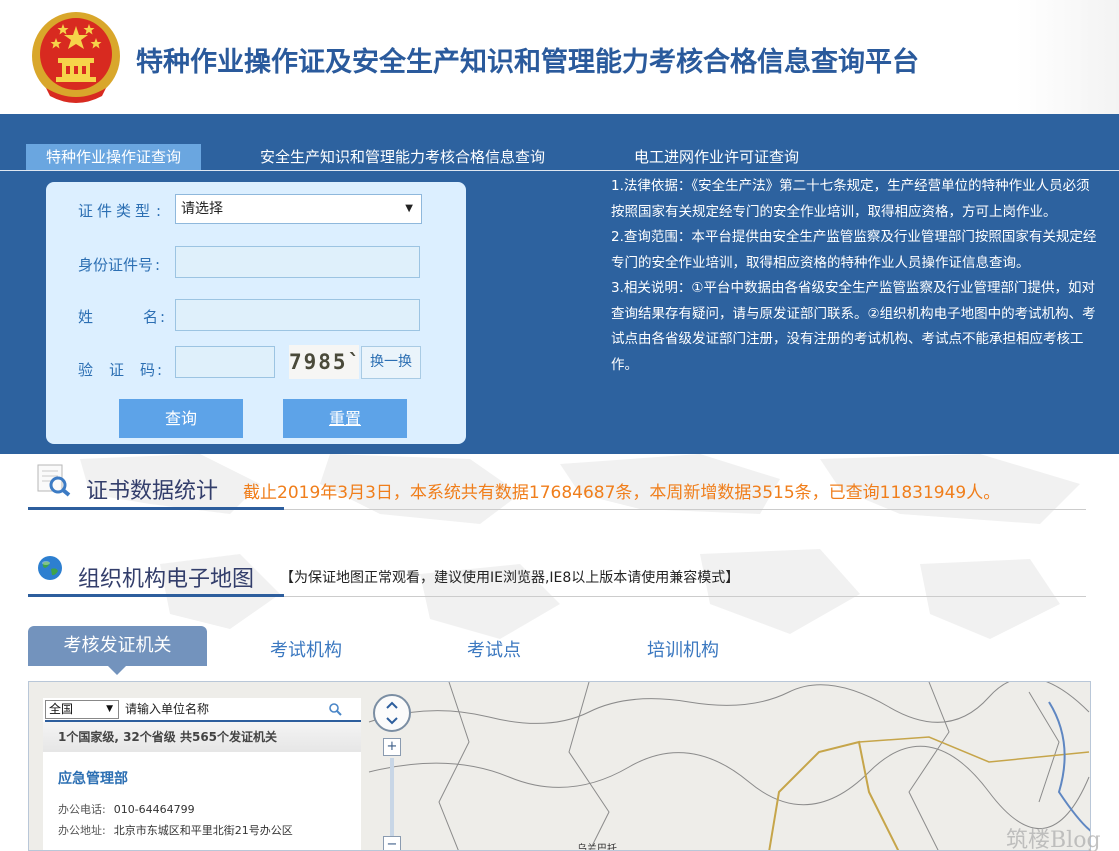 Image resolution: width=1119 pixels, height=851 pixels. Describe the element at coordinates (126, 809) in the screenshot. I see `org-phone: 办公电话: 010-64464799` at that location.